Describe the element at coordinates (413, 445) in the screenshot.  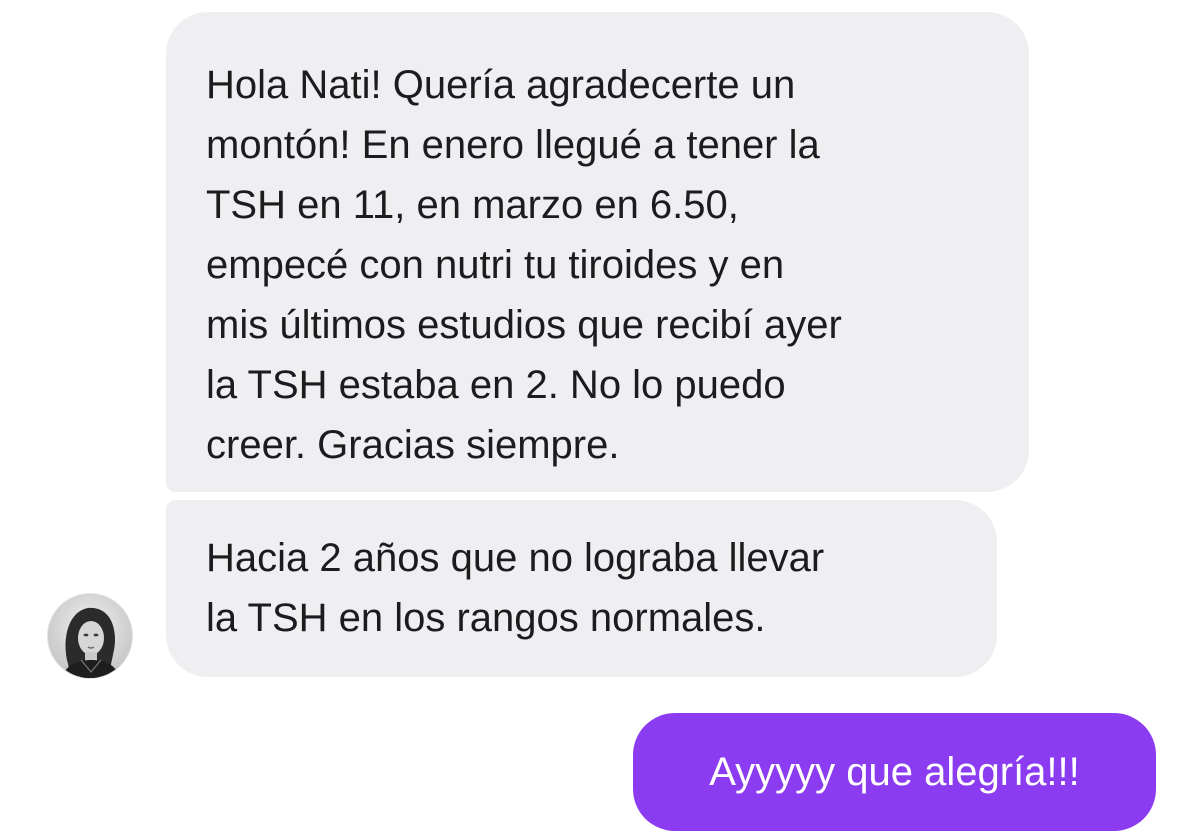
I see `message-line: creer. Gracias siempre.` at that location.